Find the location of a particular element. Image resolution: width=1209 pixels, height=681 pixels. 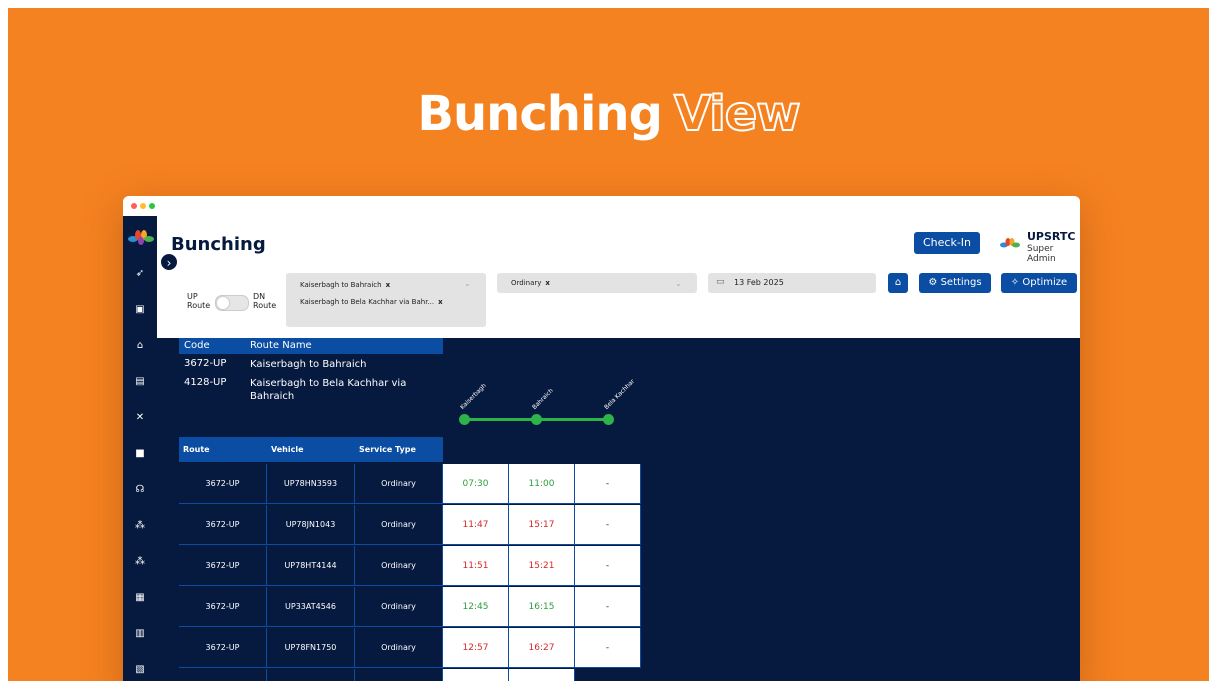

headset-icon: ☊ is located at coordinates (140, 490).